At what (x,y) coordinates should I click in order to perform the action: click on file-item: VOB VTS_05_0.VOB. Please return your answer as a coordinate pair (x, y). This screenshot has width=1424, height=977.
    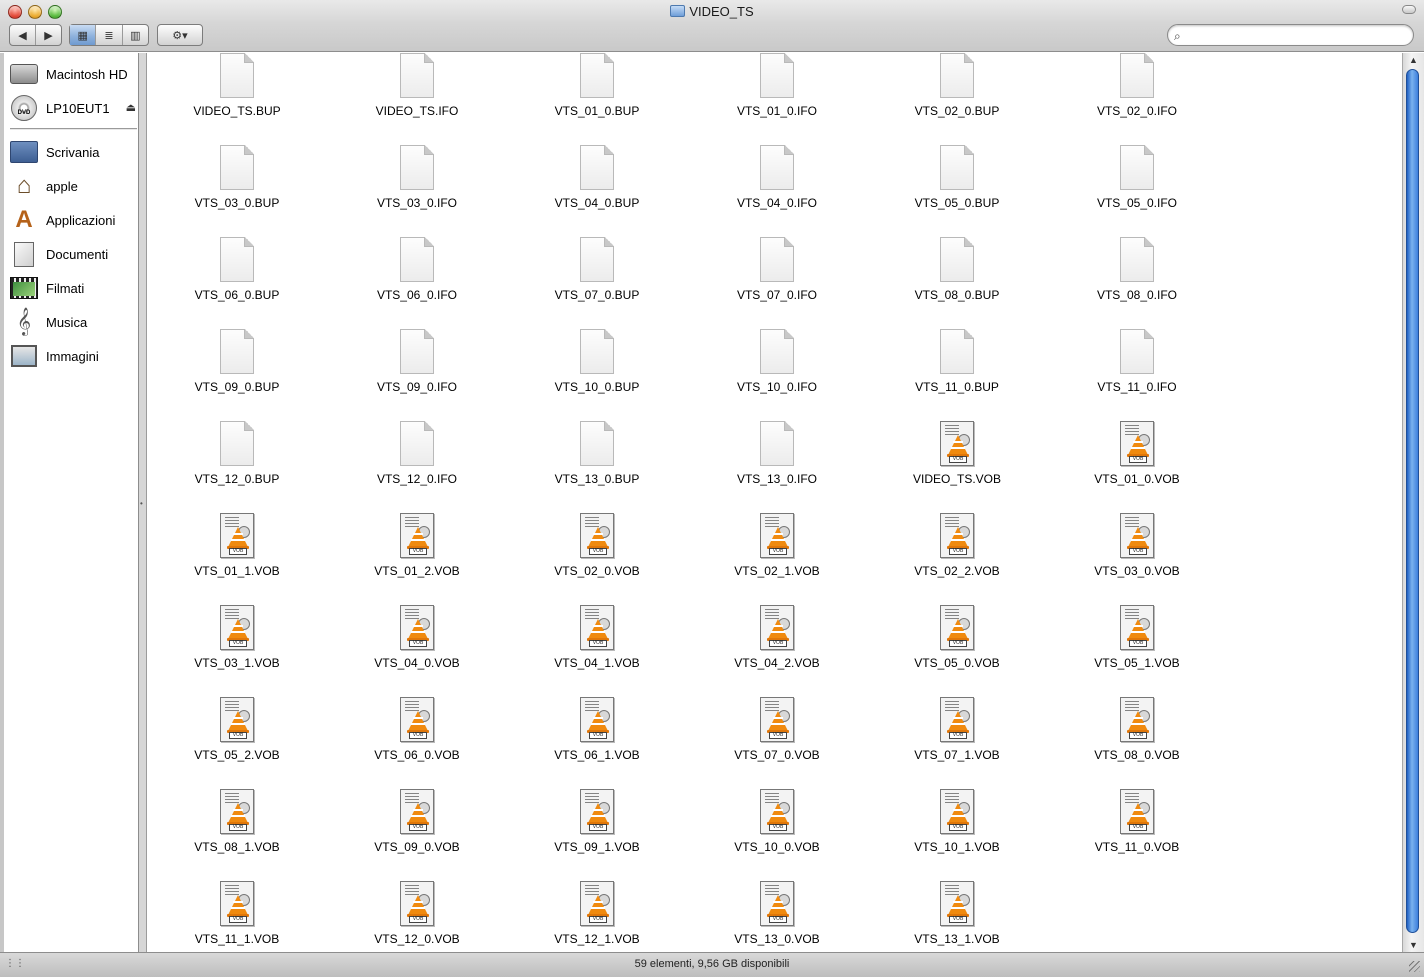
    Looking at the image, I should click on (957, 640).